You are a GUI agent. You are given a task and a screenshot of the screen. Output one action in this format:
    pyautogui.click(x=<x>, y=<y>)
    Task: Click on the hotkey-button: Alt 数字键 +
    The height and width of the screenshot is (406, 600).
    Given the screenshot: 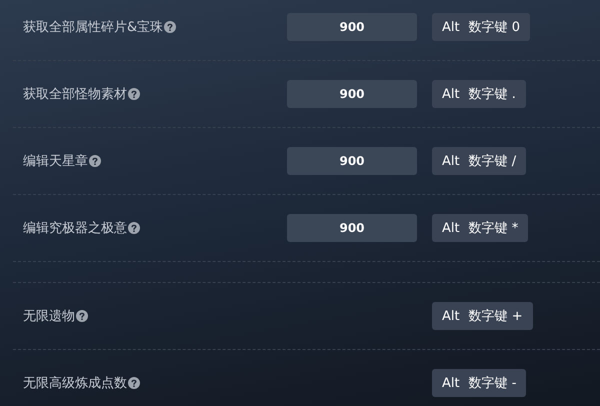 What is the action you would take?
    pyautogui.click(x=482, y=316)
    